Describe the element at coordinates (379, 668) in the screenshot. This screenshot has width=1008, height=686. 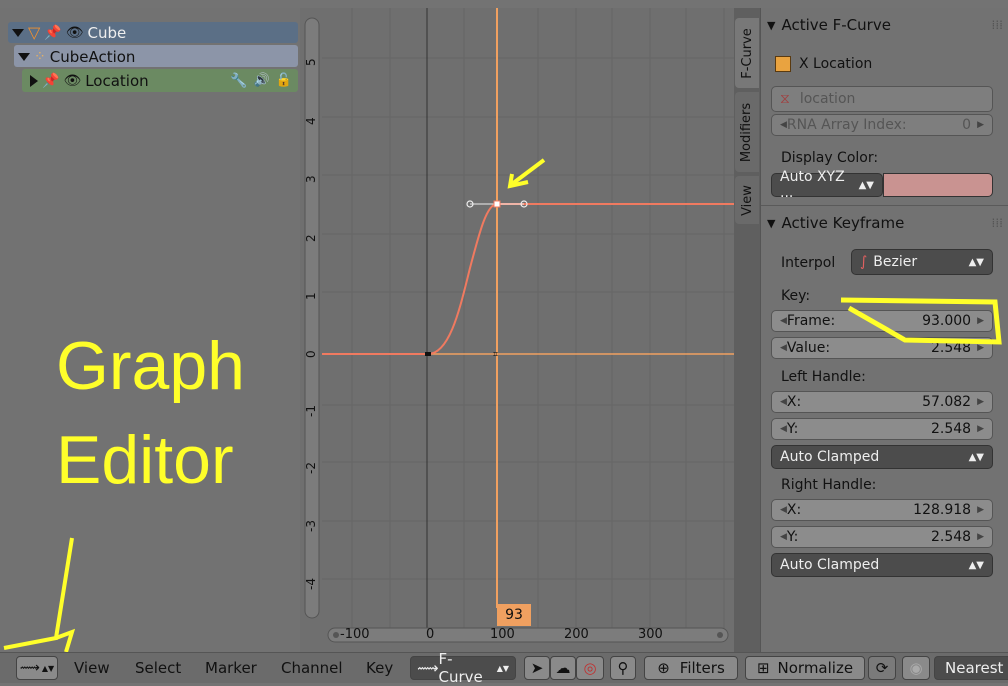
I see `menu-key: Key` at that location.